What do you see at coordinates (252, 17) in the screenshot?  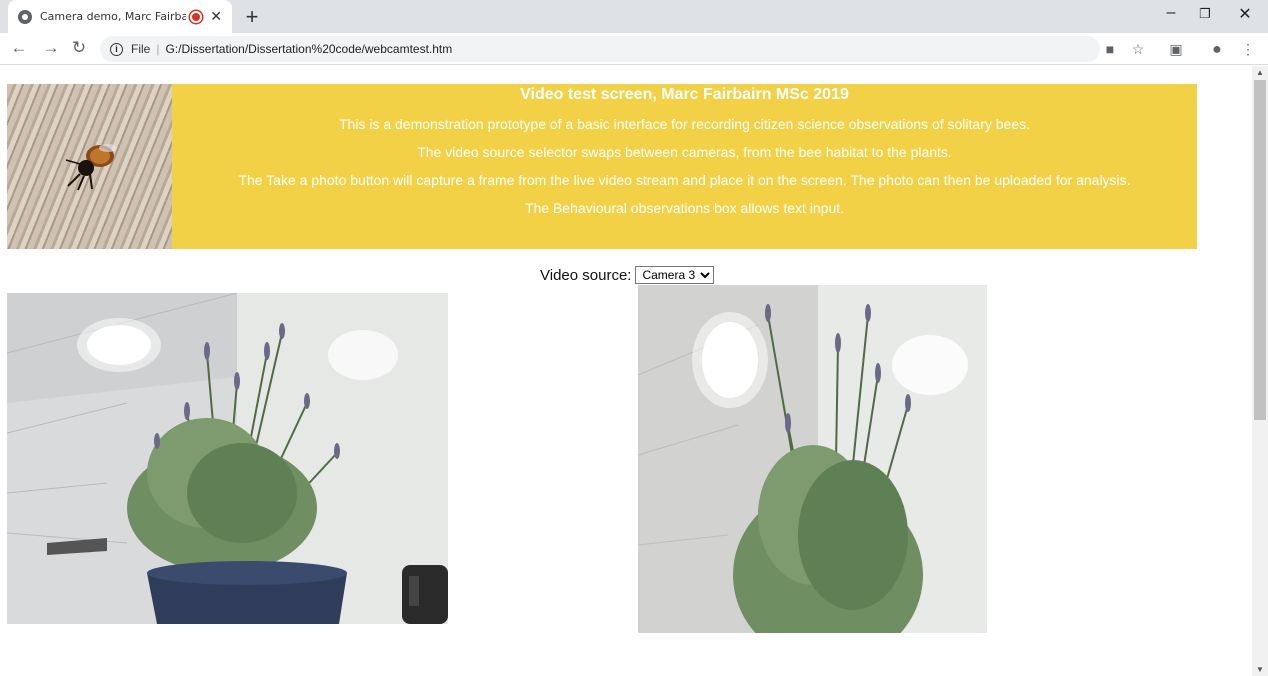 I see `new-tab-button: +` at bounding box center [252, 17].